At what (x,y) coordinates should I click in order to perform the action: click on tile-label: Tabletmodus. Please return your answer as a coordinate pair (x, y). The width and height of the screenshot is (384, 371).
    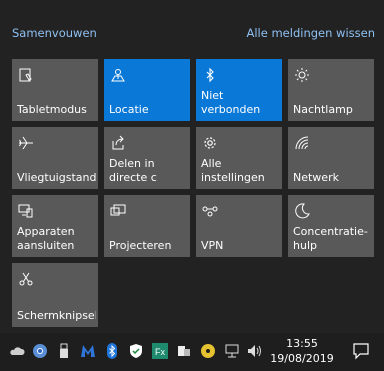
    Looking at the image, I should click on (52, 109).